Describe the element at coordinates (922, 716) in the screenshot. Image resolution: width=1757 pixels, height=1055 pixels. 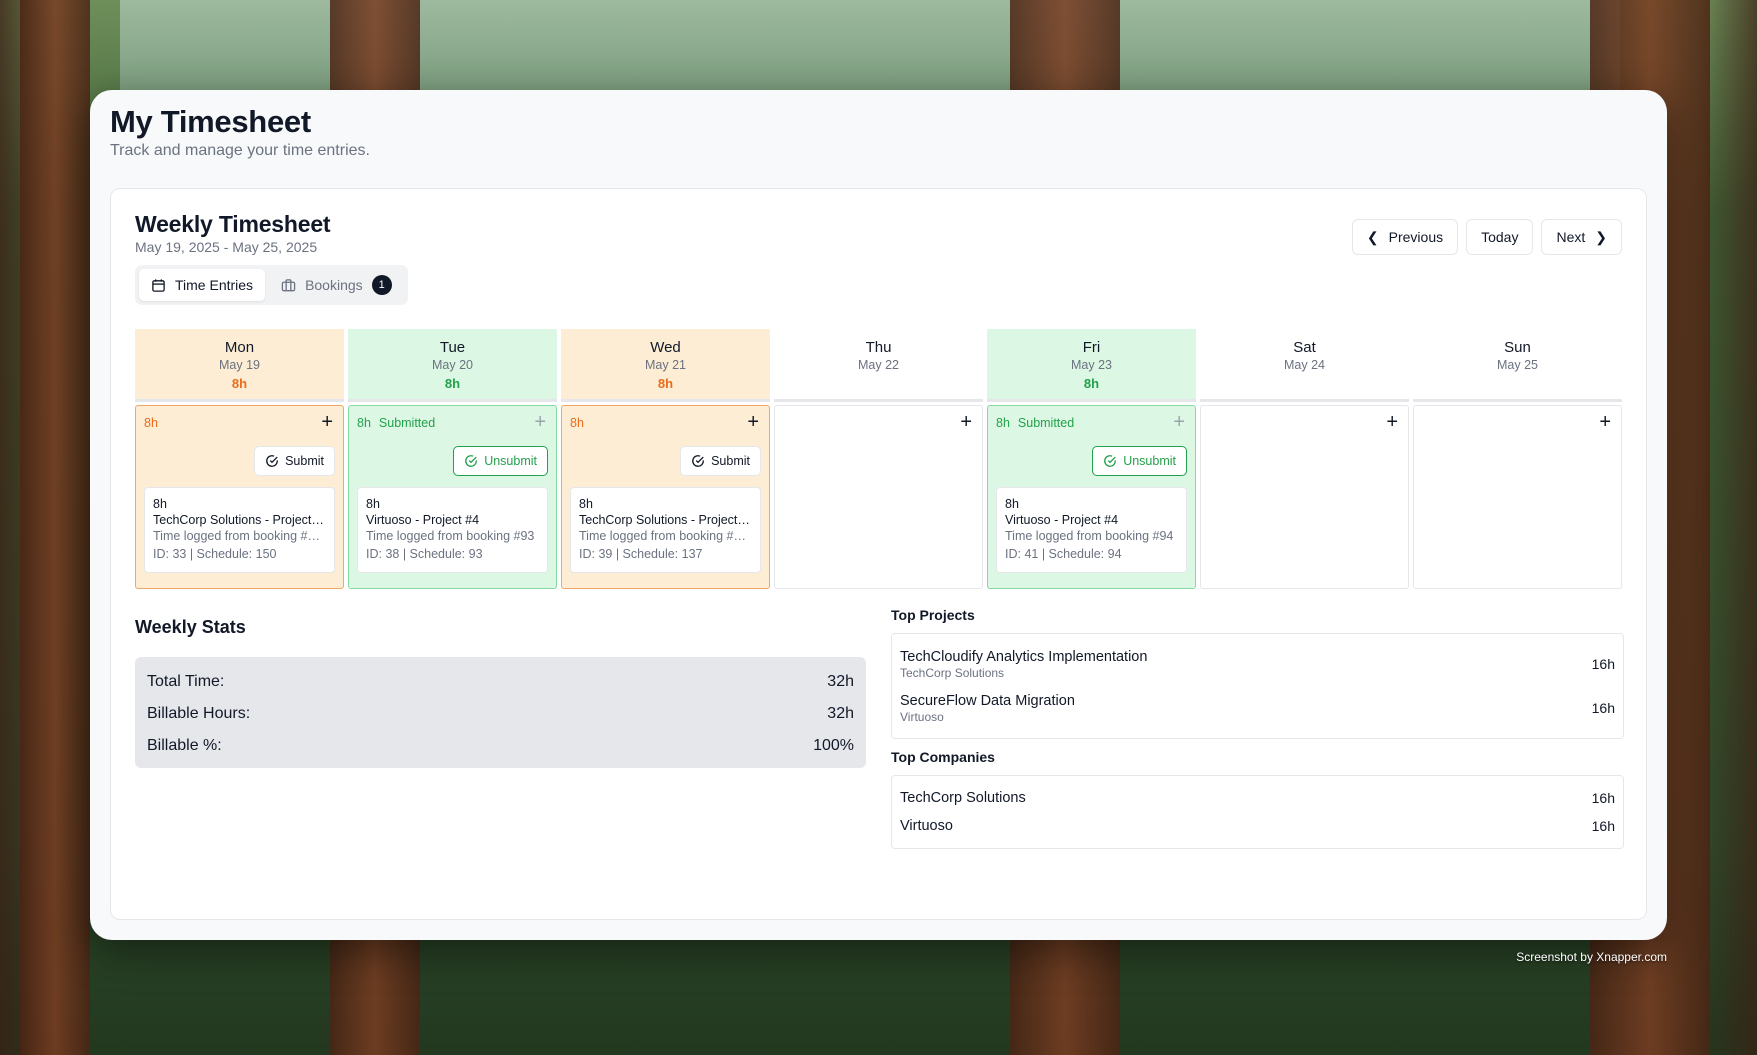
I see `project-company: Virtuoso` at that location.